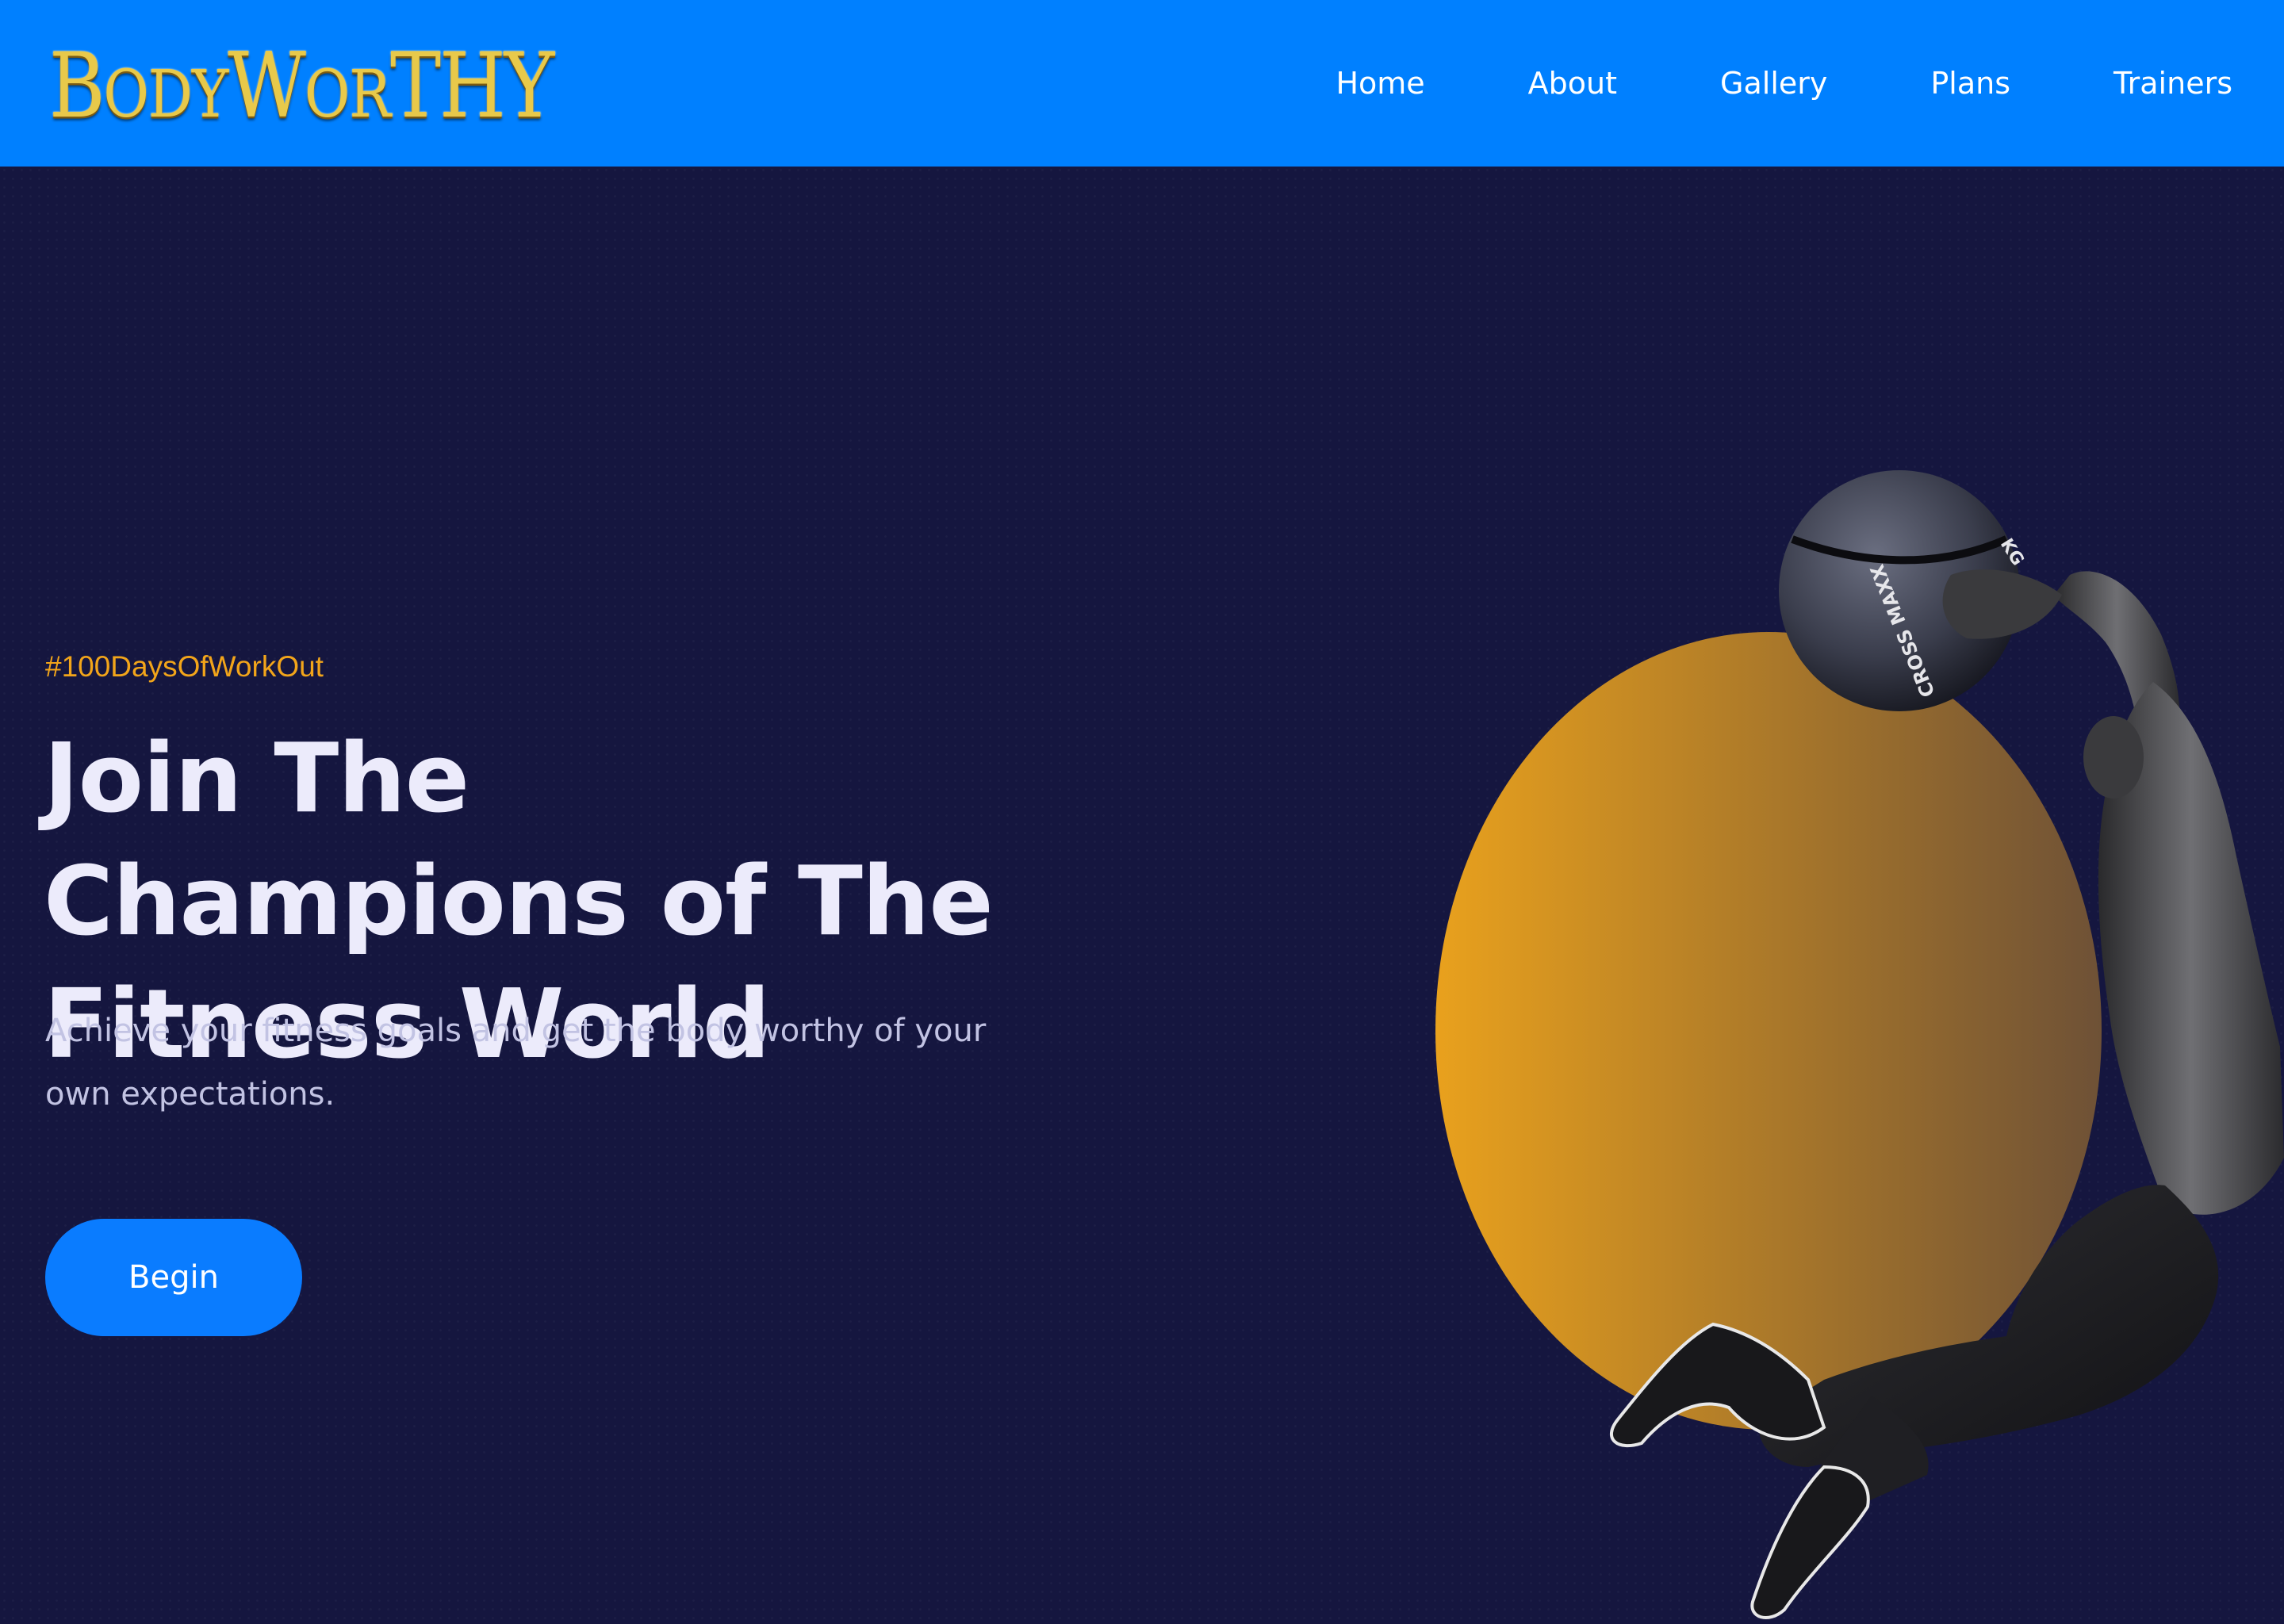  Describe the element at coordinates (77, 86) in the screenshot. I see `logo-part: B` at that location.